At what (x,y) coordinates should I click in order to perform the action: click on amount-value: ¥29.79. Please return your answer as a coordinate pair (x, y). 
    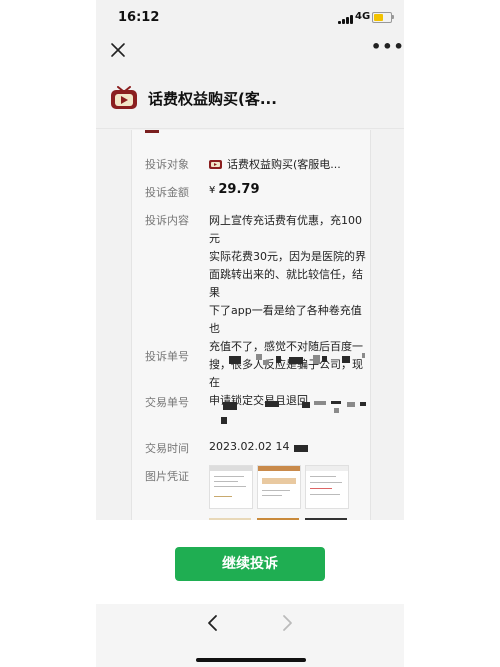
    Looking at the image, I should click on (234, 189).